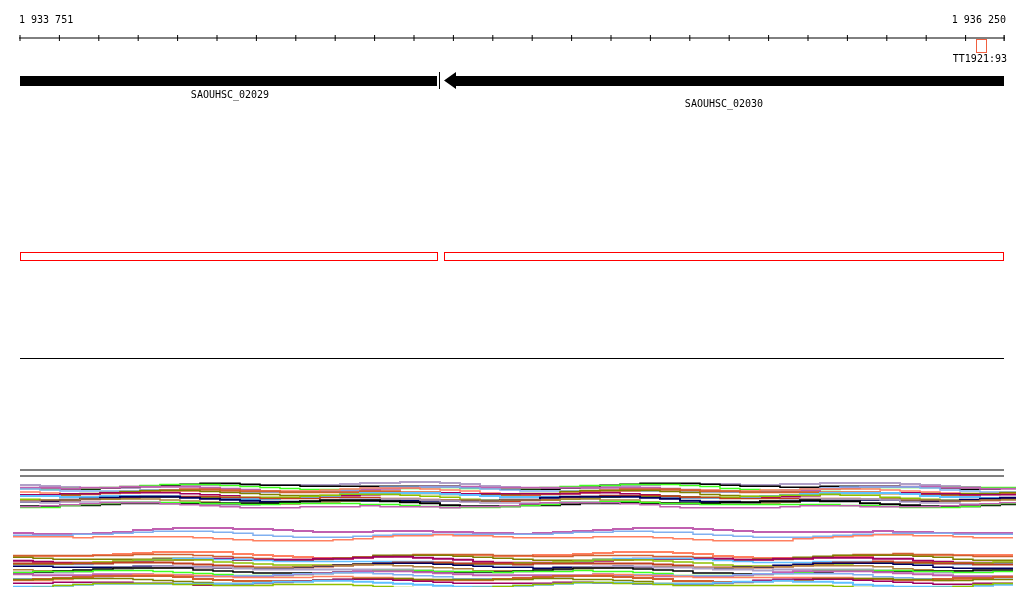 Image resolution: width=1024 pixels, height=611 pixels. What do you see at coordinates (230, 95) in the screenshot?
I see `gene-label: SAOUHSC_02029` at bounding box center [230, 95].